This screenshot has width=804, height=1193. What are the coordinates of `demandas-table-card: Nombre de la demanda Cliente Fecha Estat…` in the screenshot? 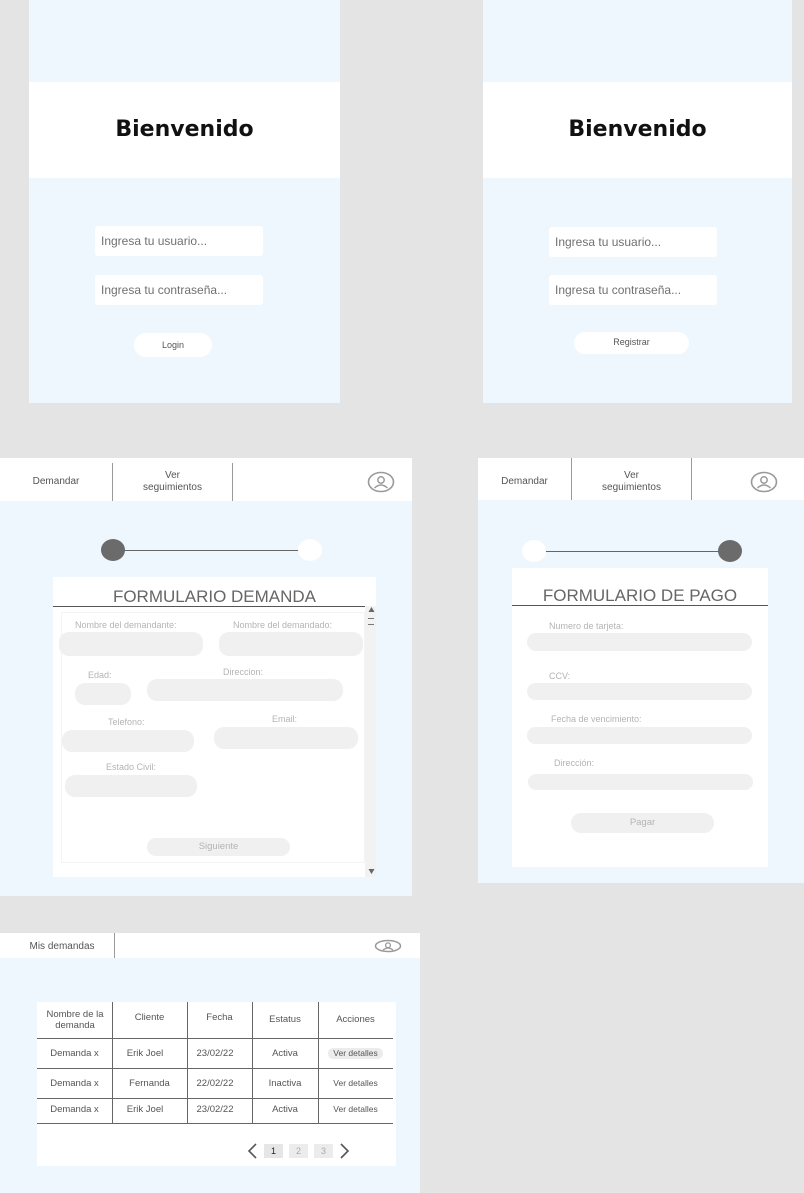 It's located at (216, 1084).